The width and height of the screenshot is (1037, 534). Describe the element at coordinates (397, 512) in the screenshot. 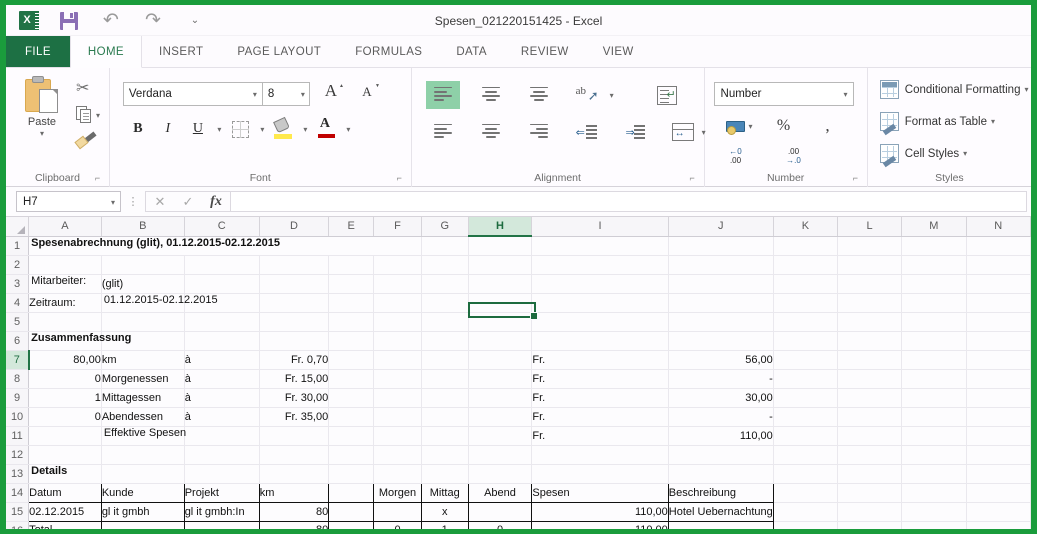

I see `cell-f15` at that location.